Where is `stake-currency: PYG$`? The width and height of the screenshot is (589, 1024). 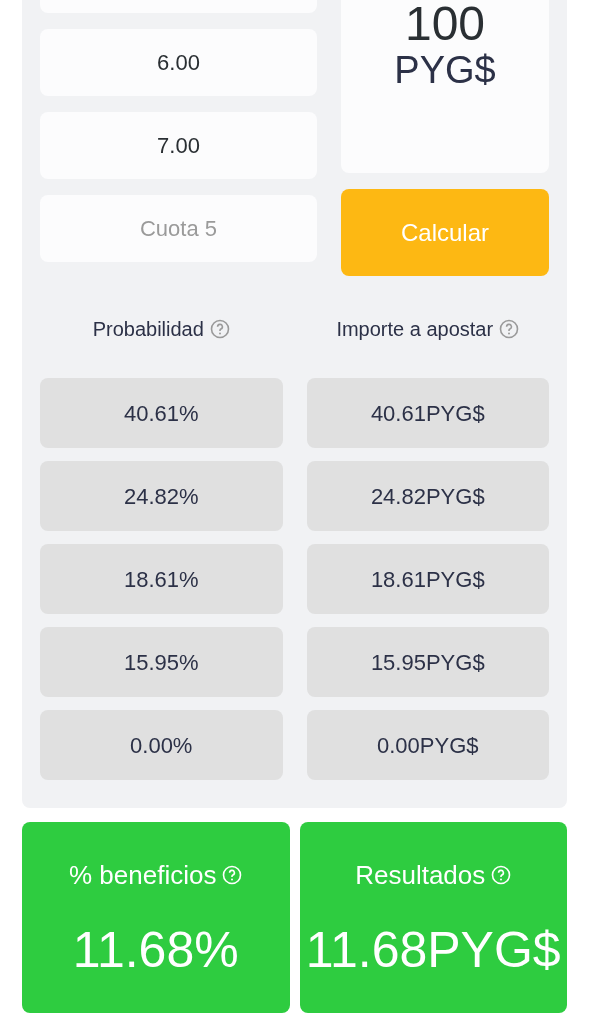 stake-currency: PYG$ is located at coordinates (445, 70).